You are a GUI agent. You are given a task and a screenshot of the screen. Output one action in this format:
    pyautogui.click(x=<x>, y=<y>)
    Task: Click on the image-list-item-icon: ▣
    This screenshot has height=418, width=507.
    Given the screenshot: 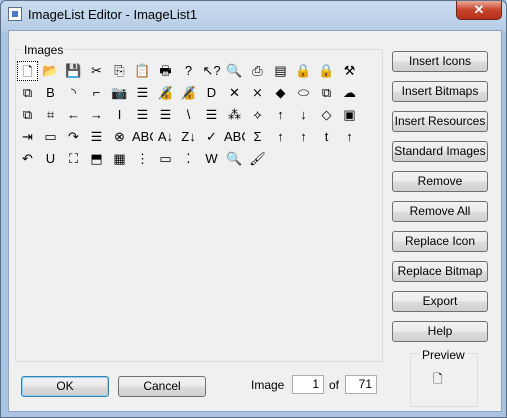 What is the action you would take?
    pyautogui.click(x=349, y=115)
    